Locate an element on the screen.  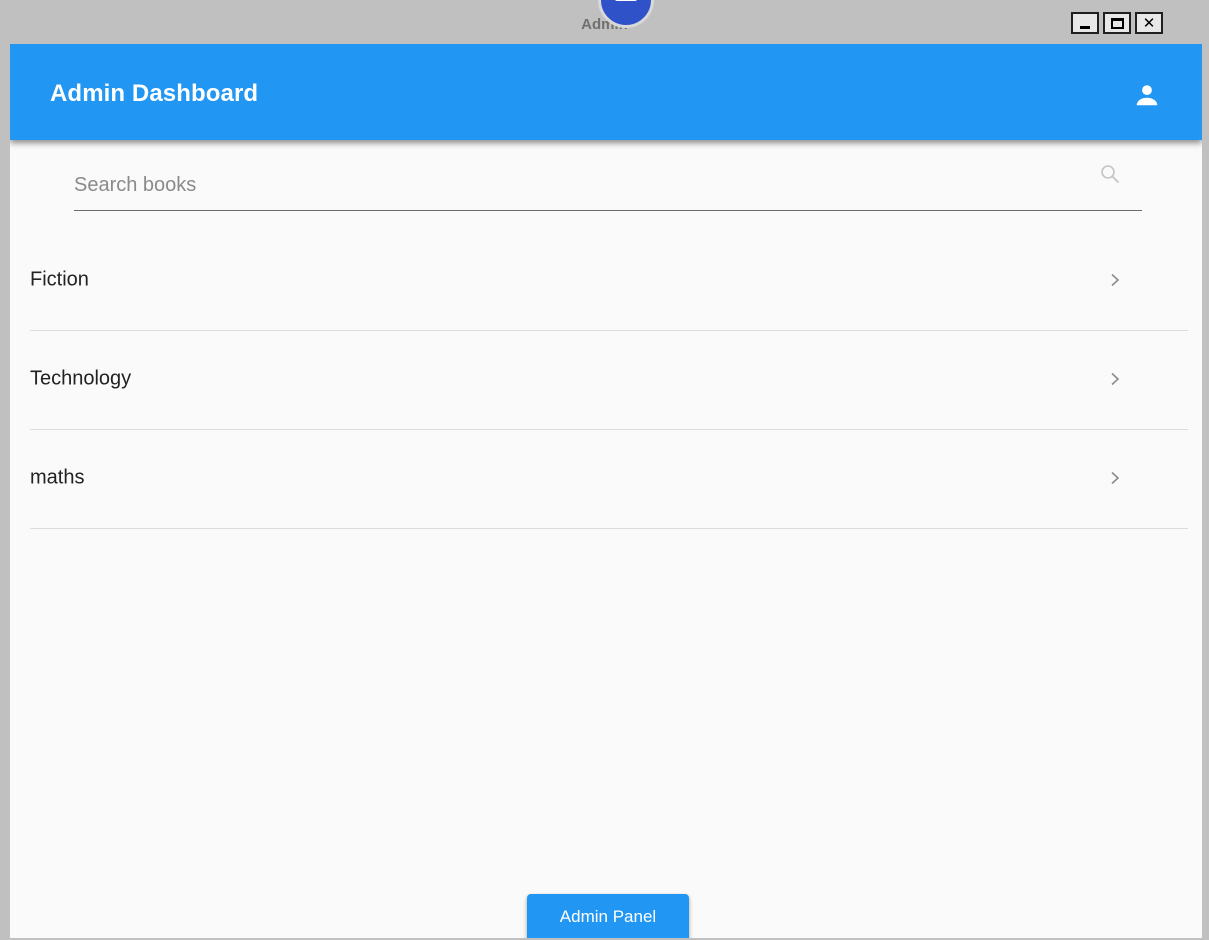
list-item-maths: maths is located at coordinates (609, 479).